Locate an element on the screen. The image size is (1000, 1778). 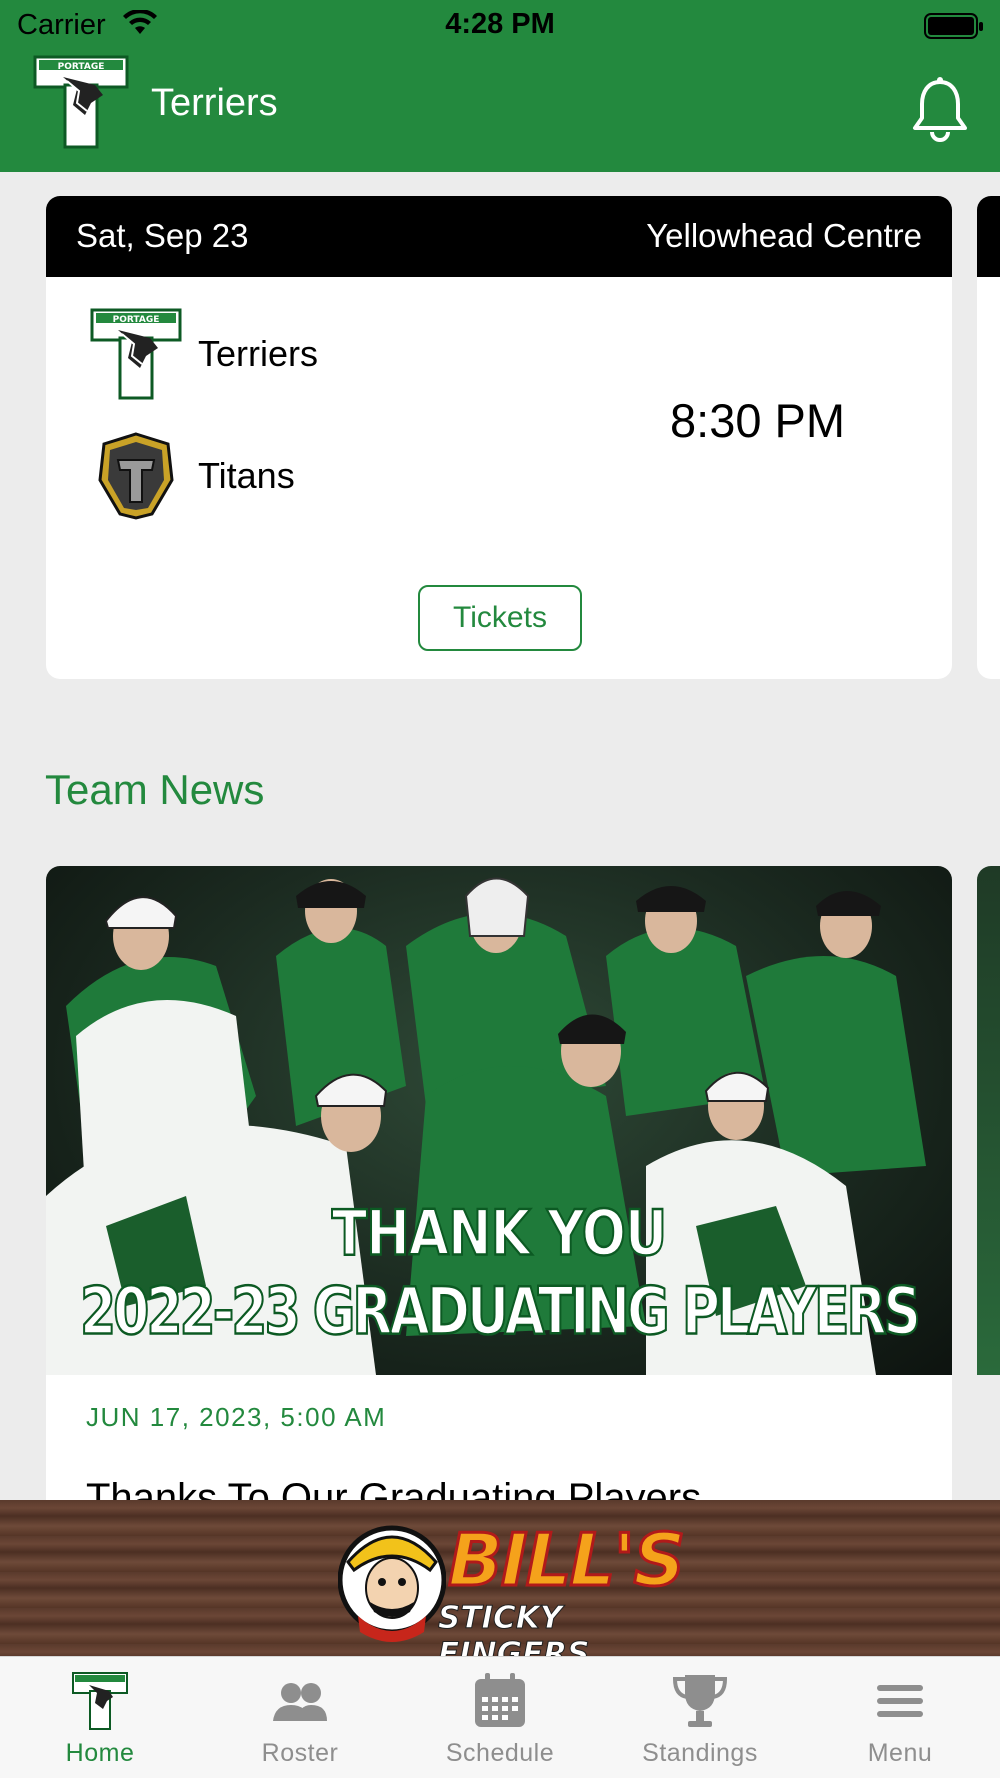
status-bar: Carrier 4:28 PM is located at coordinates (500, 25).